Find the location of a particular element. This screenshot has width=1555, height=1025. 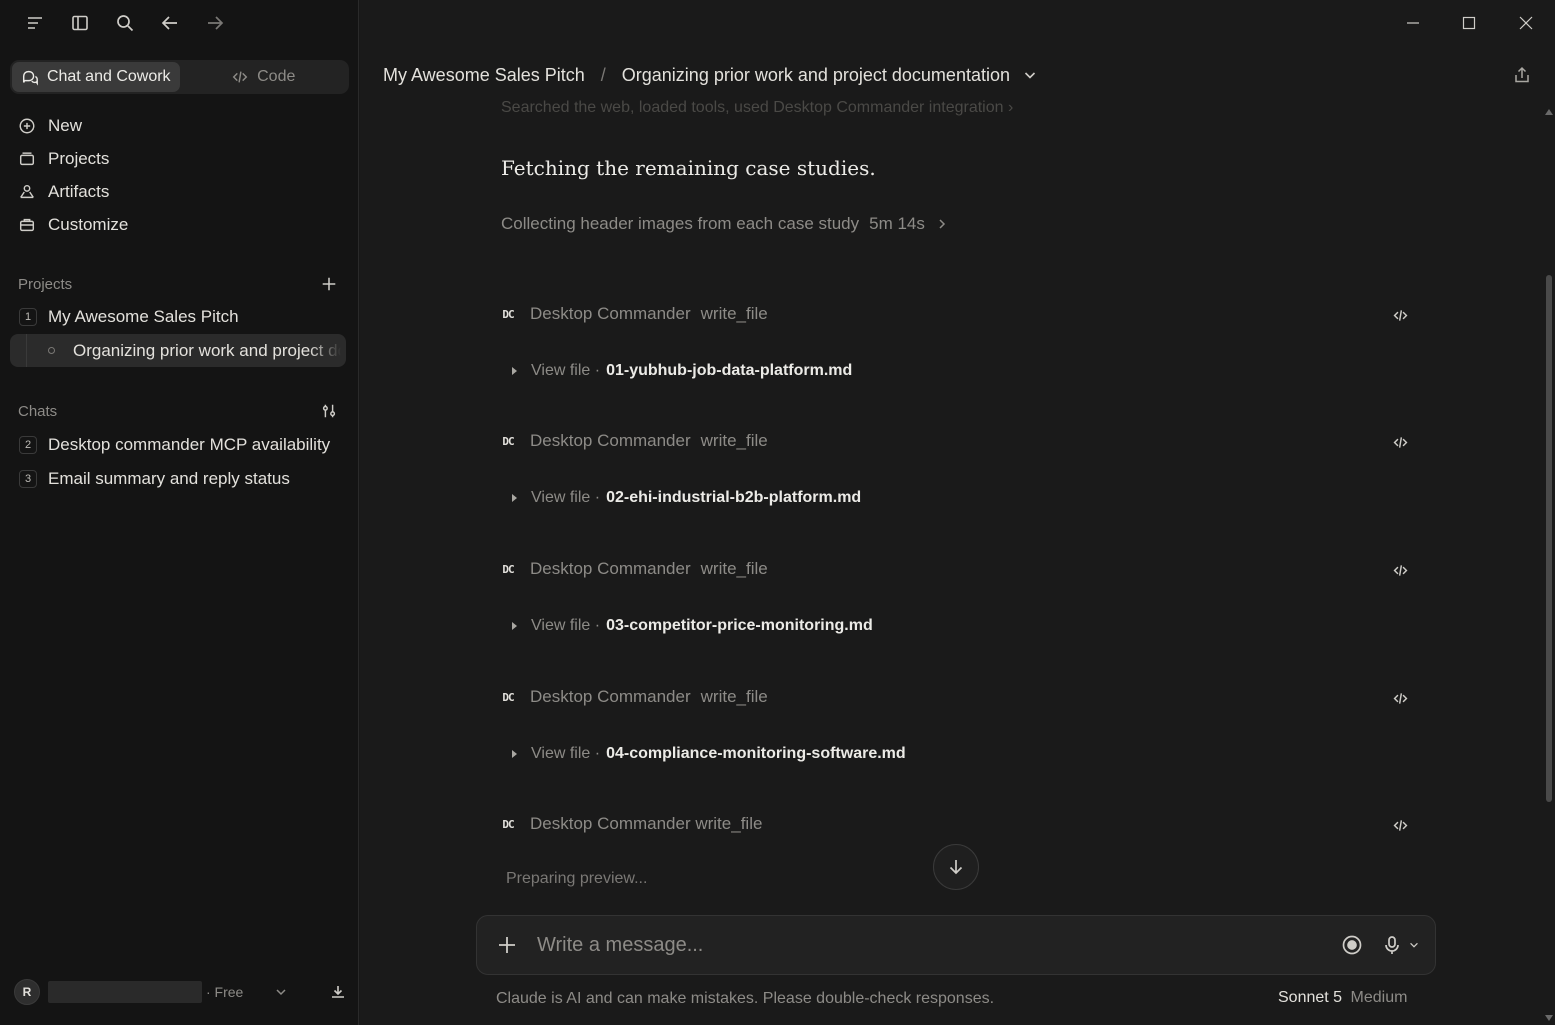

tab-label: Chat and Cowork is located at coordinates (108, 76).